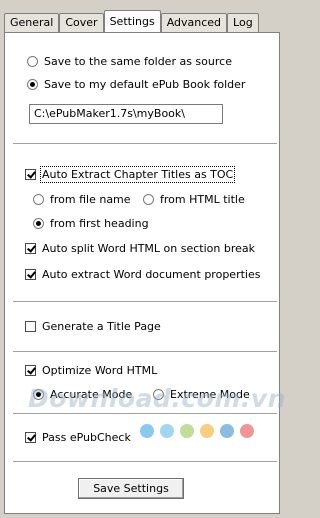 The height and width of the screenshot is (518, 320). I want to click on default-folder-option: Save to my default ePub Book folder, so click(136, 84).